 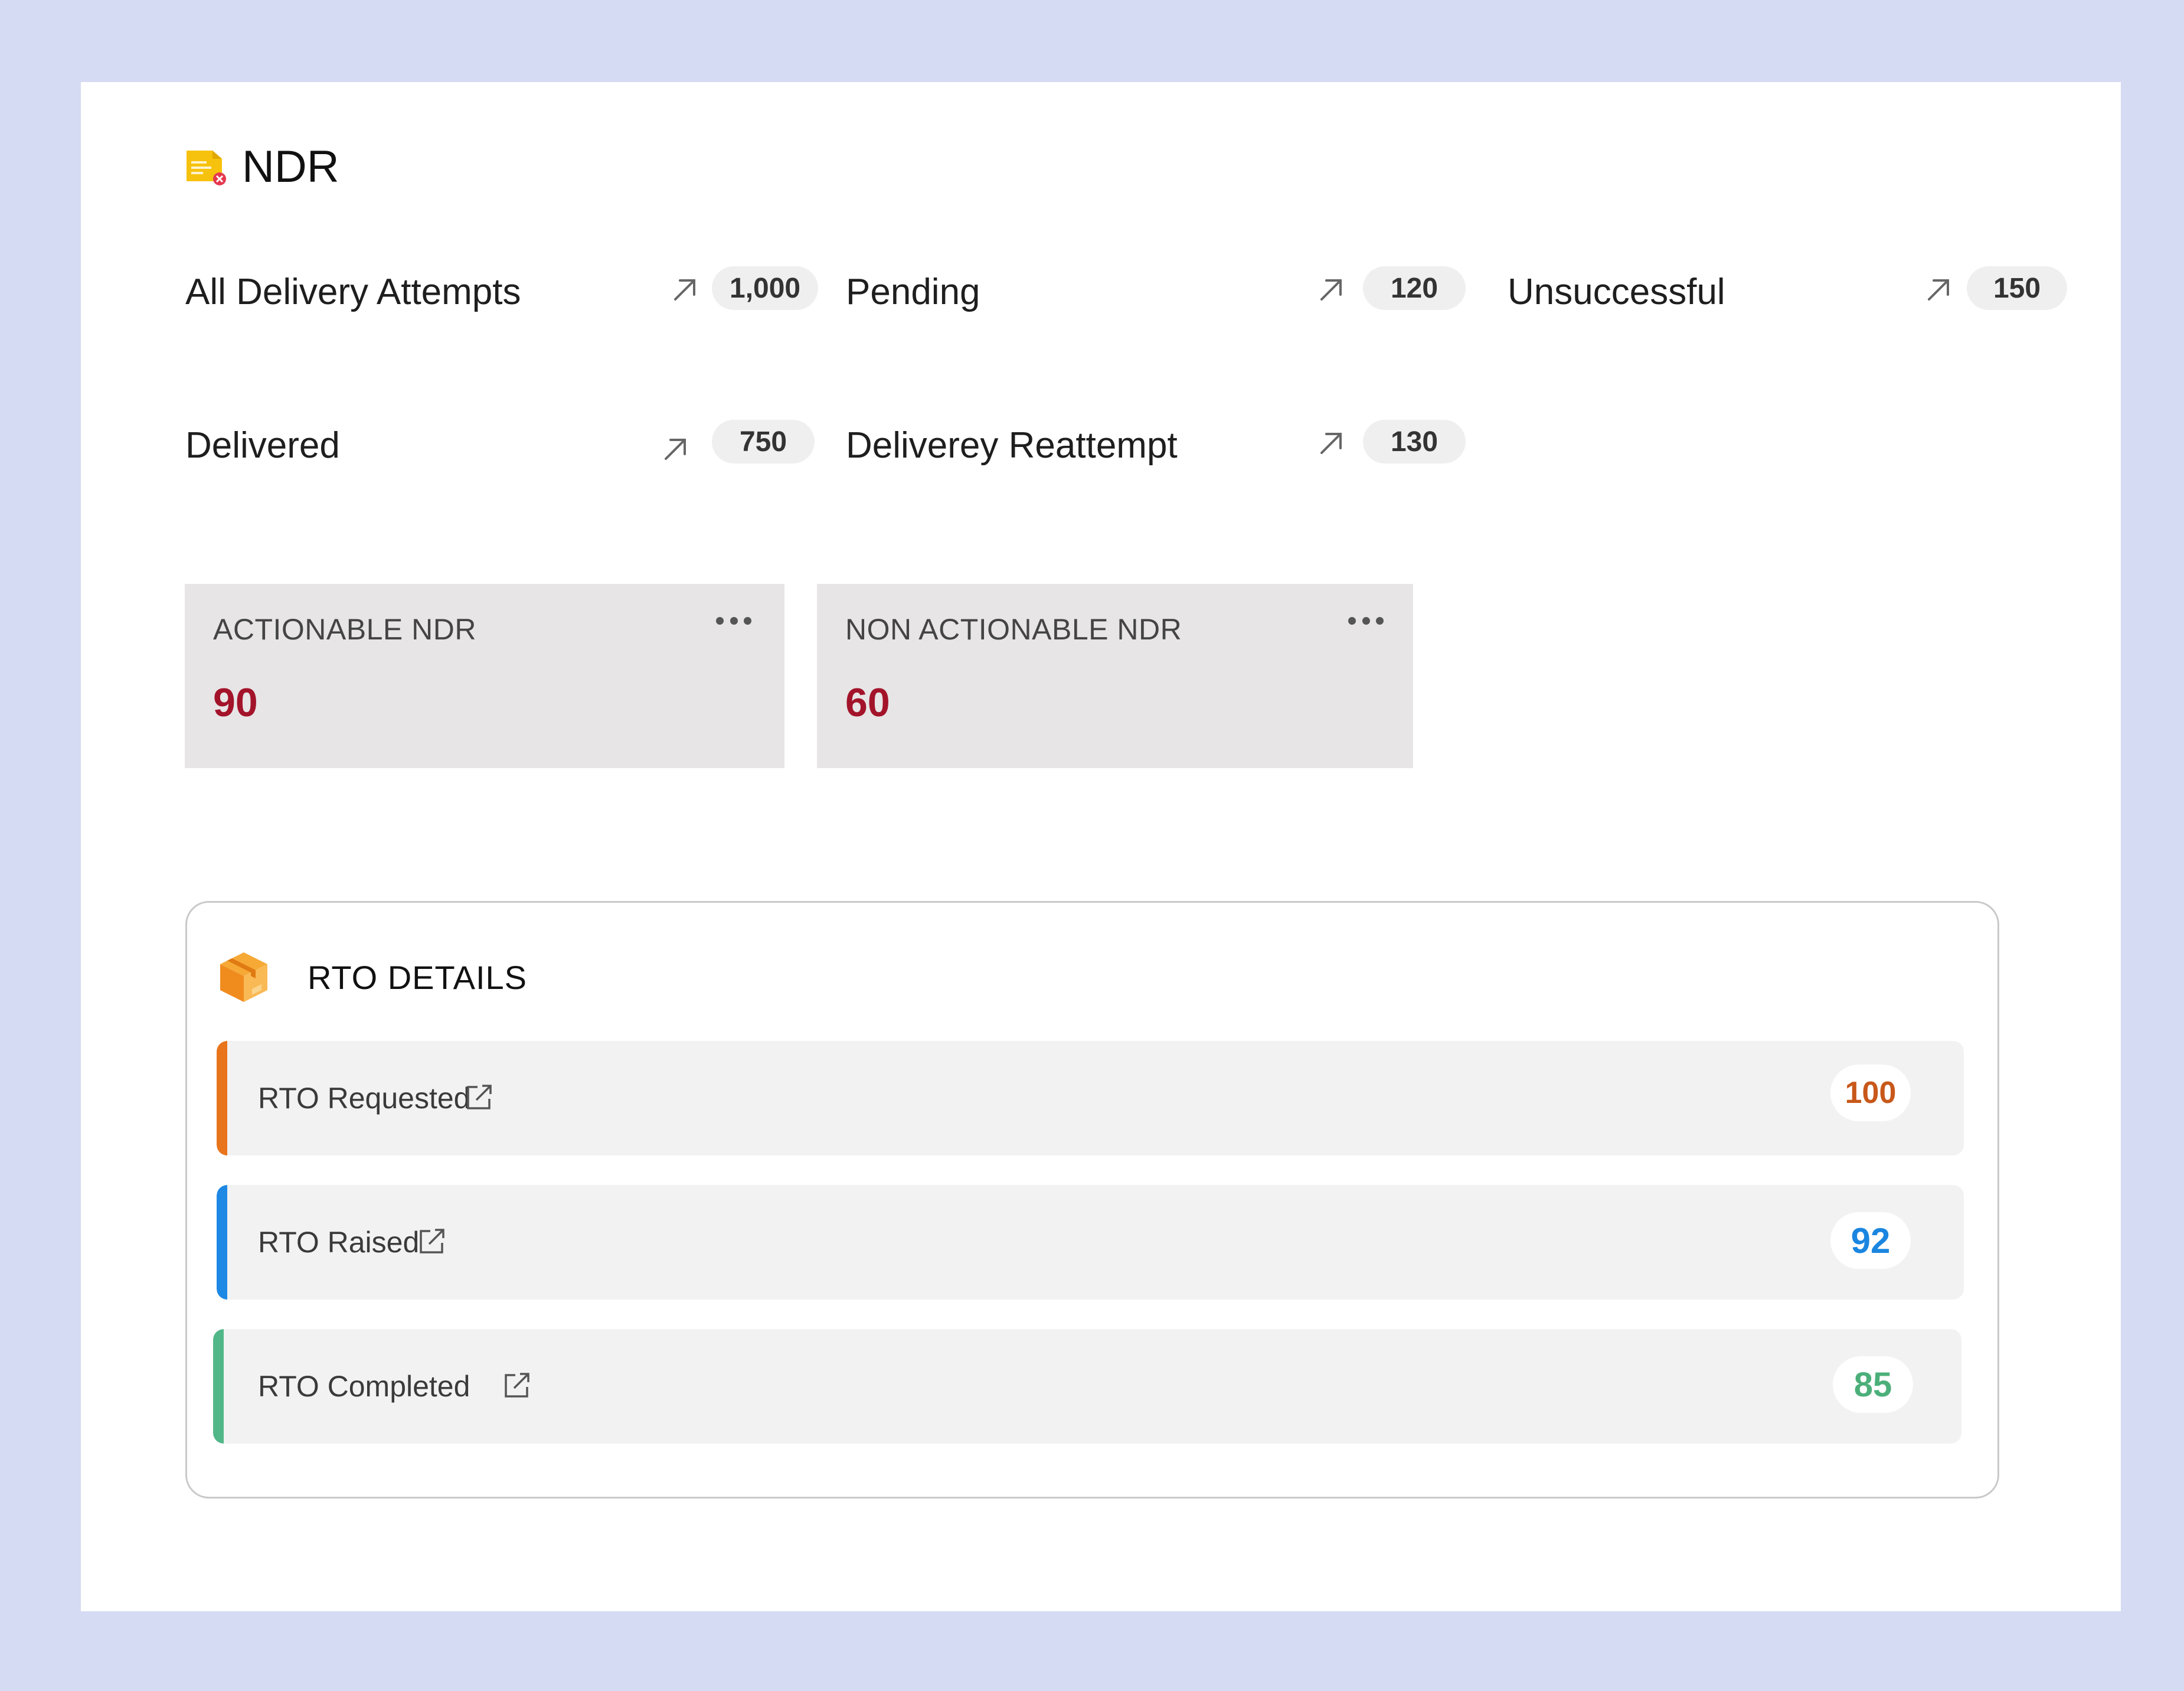 I want to click on stat-label: Deliverey Reattempt, so click(x=1012, y=446).